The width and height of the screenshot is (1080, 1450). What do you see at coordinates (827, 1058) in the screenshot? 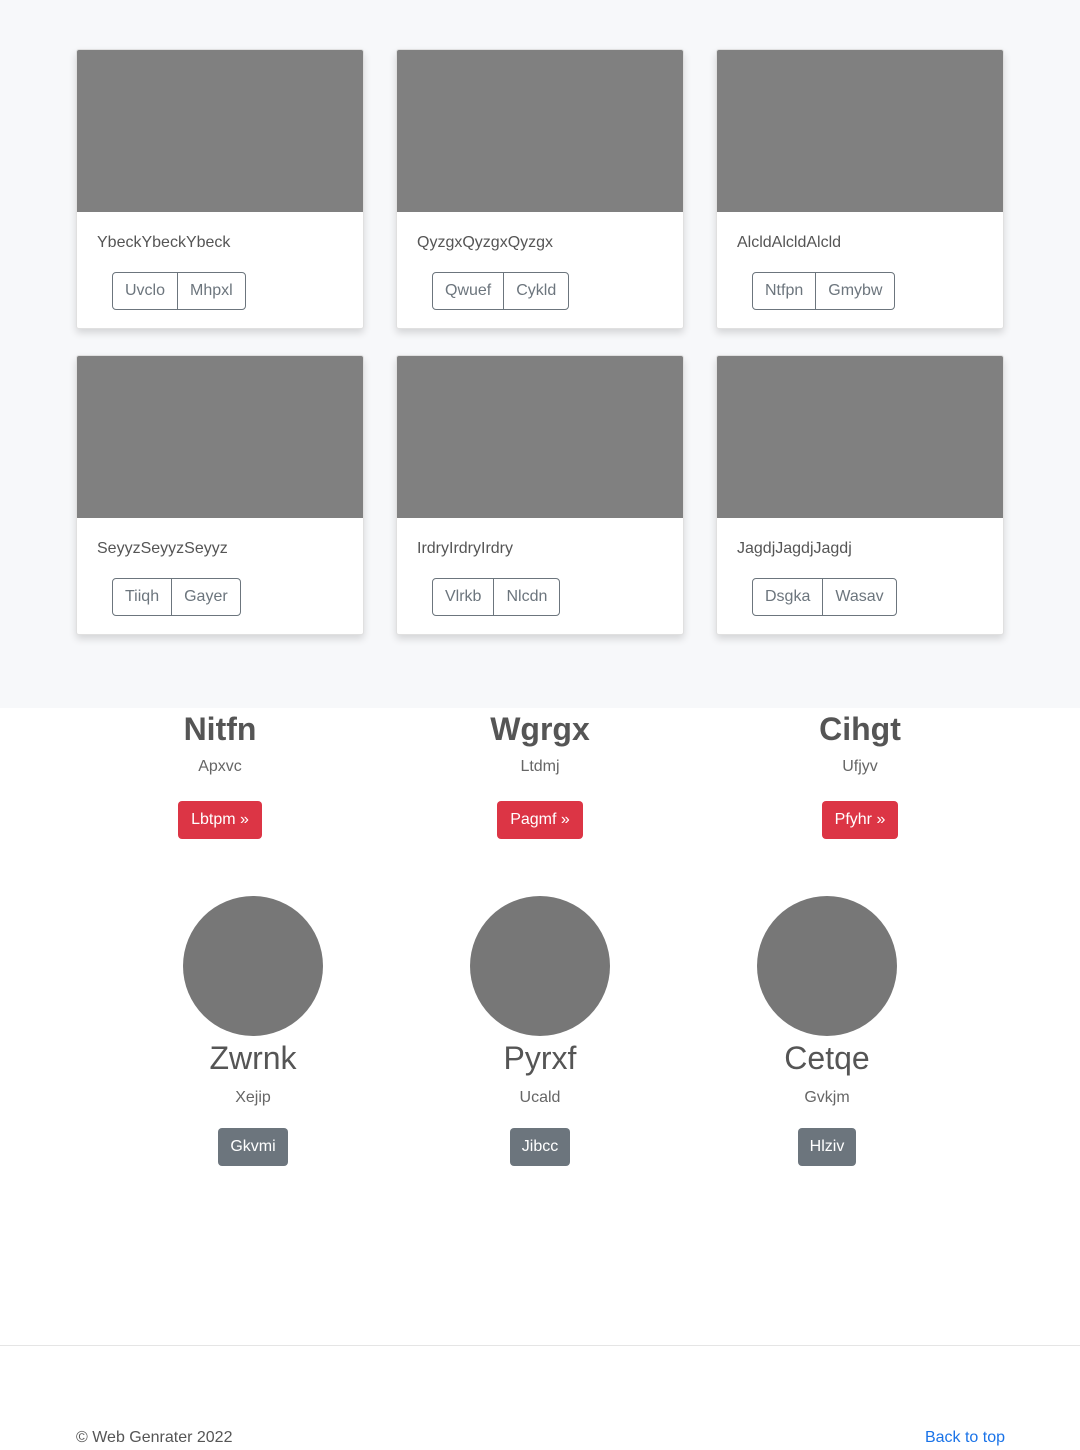
I see `team-name: Cetqe` at bounding box center [827, 1058].